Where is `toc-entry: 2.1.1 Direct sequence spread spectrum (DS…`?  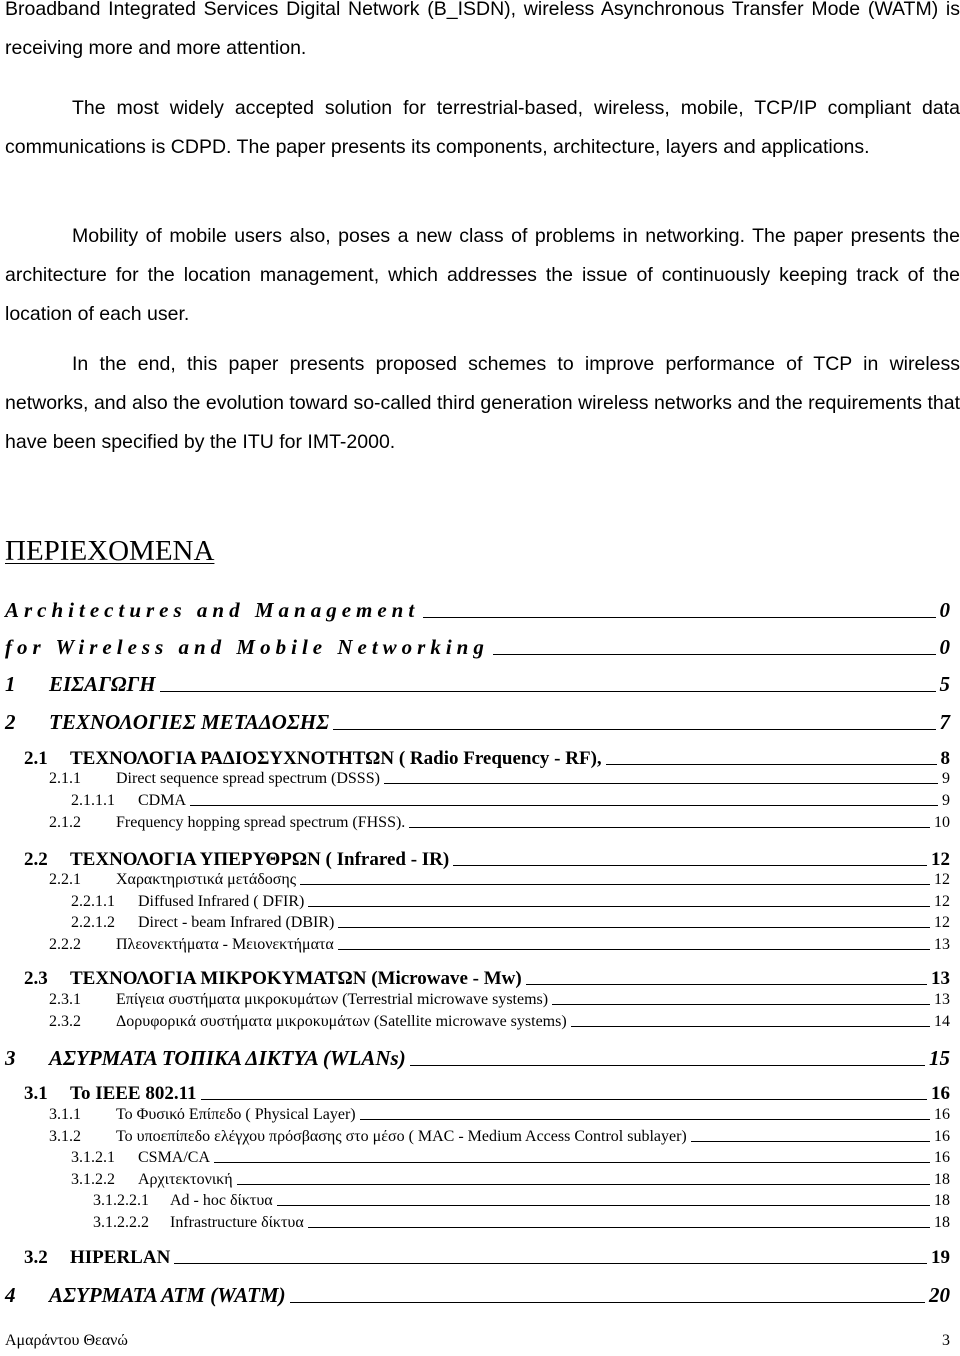
toc-entry: 2.1.1 Direct sequence spread spectrum (DS… is located at coordinates (499, 779).